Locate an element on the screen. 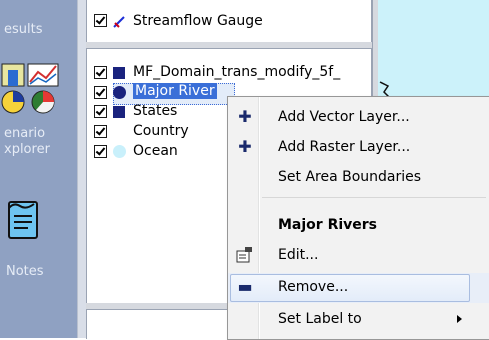  layer-label-mf-domain: MF_Domain_trans_modify_5f_ is located at coordinates (236, 72).